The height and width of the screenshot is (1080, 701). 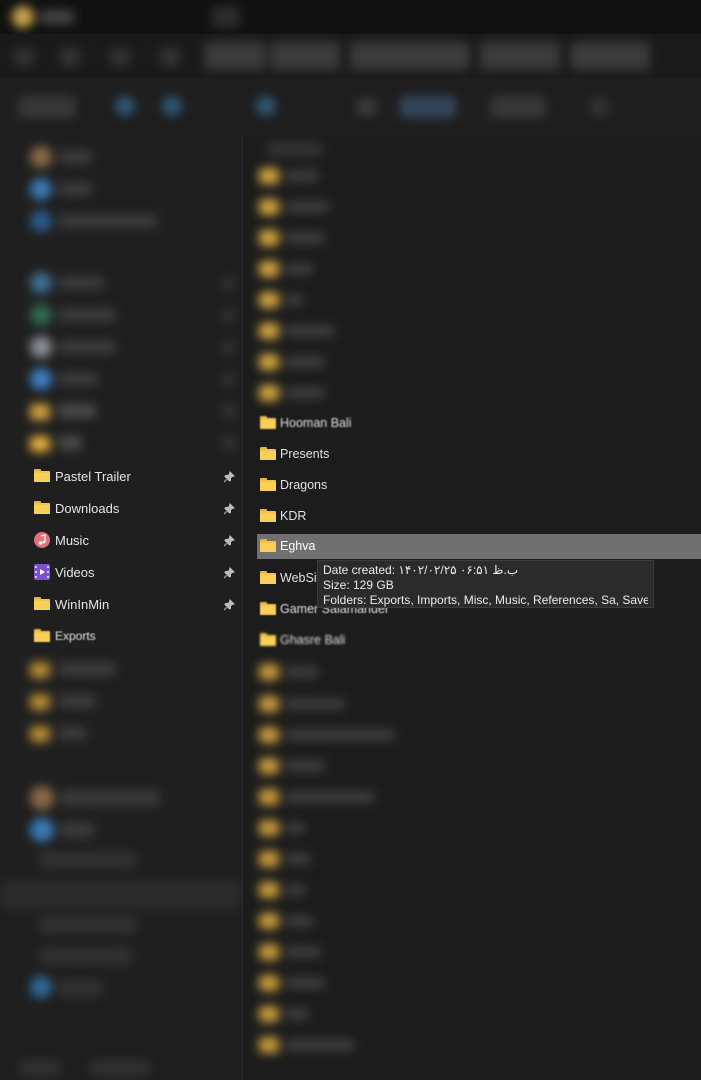 What do you see at coordinates (75, 572) in the screenshot?
I see `sidebar-item-label: Videos` at bounding box center [75, 572].